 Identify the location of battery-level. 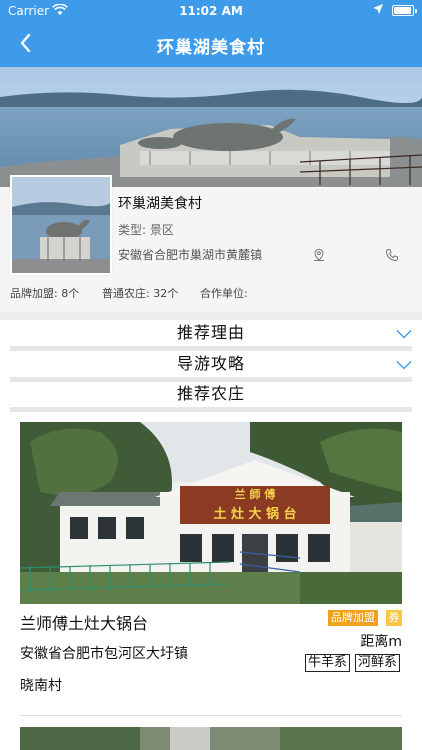
(403, 10).